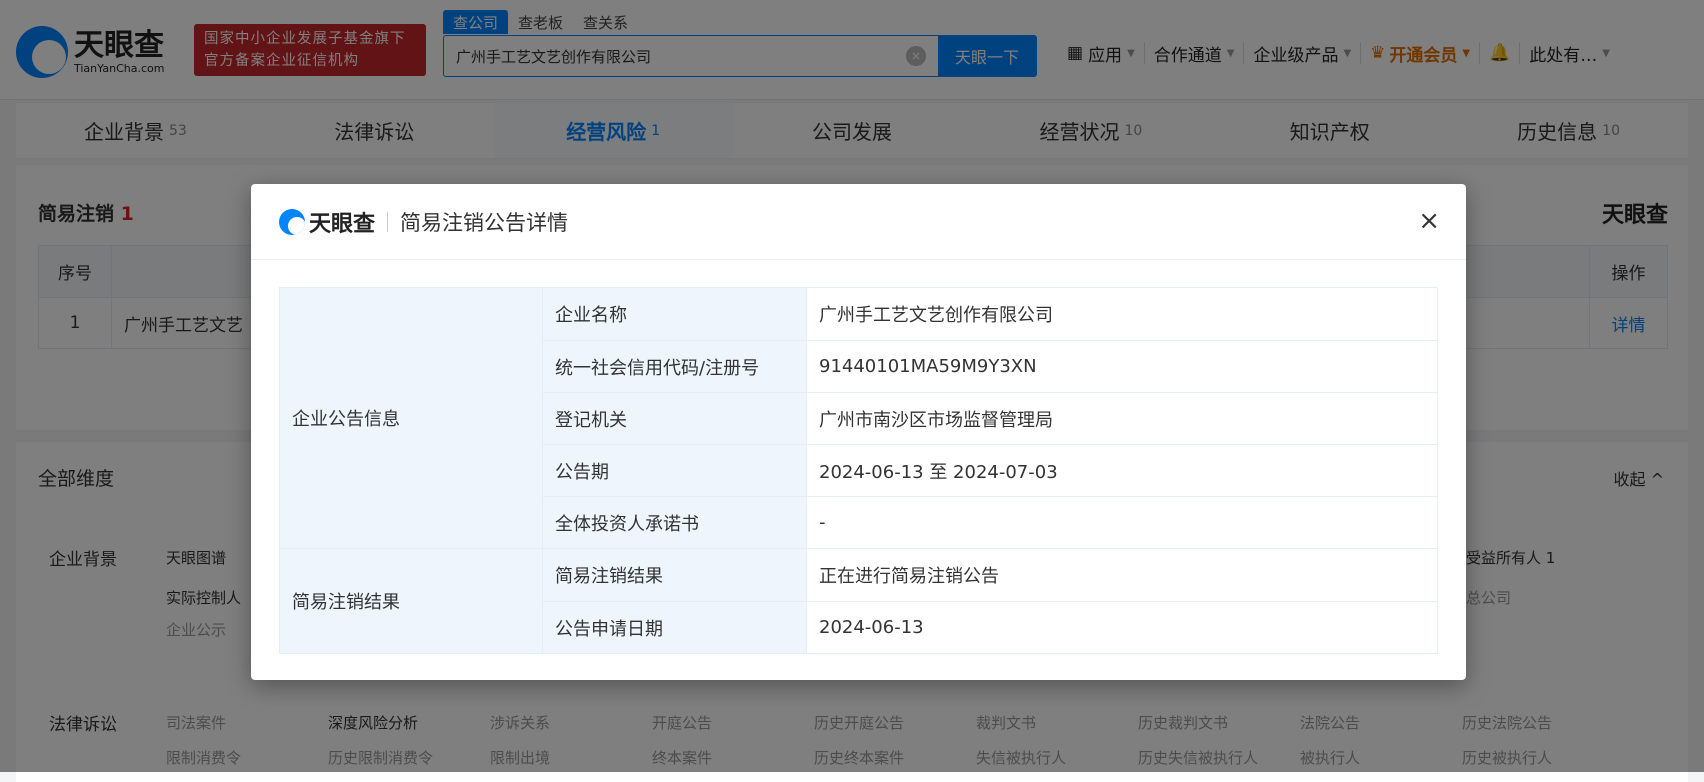 This screenshot has width=1704, height=782. I want to click on field-value: 2024-06-13, so click(871, 627).